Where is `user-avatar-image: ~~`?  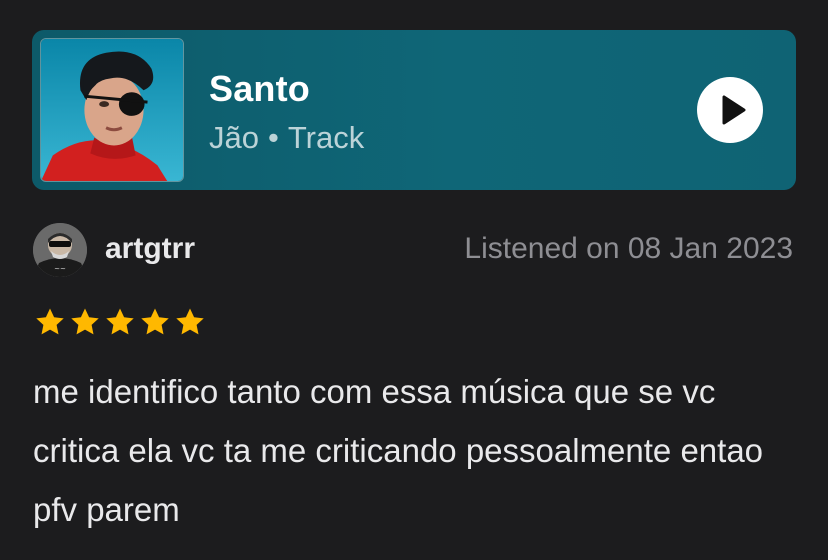
user-avatar-image: ~~ is located at coordinates (60, 250).